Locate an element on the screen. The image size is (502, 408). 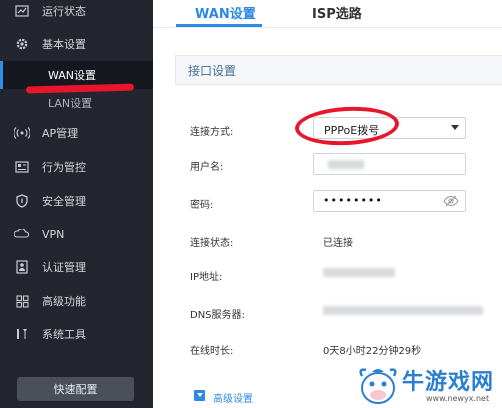
sidebar-item-label: 系统工具 is located at coordinates (64, 334).